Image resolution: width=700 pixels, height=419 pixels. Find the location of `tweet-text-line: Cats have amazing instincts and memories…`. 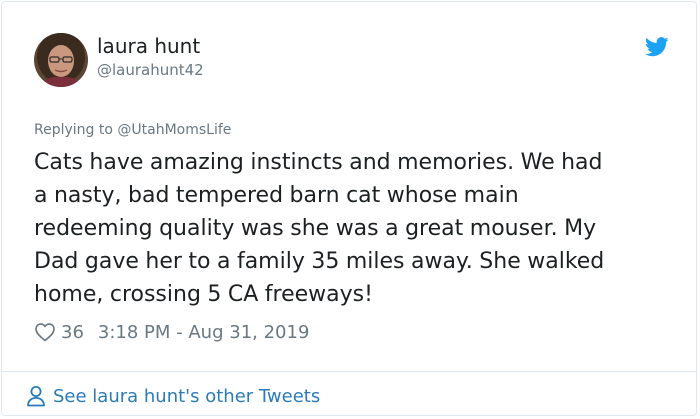

tweet-text-line: Cats have amazing instincts and memories… is located at coordinates (318, 162).